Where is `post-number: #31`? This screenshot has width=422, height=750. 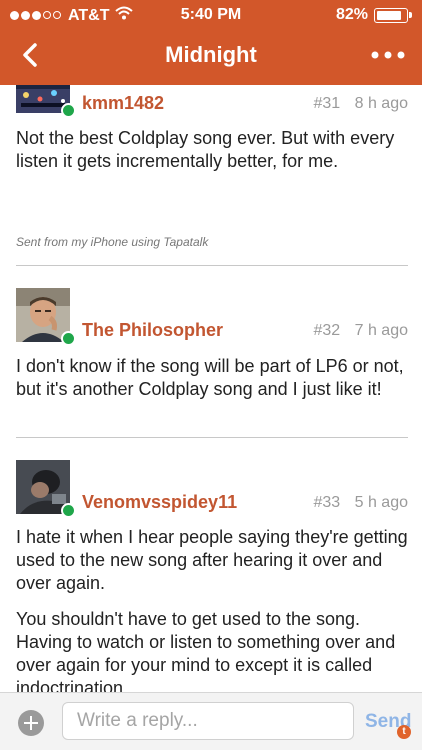
post-number: #31 is located at coordinates (327, 103).